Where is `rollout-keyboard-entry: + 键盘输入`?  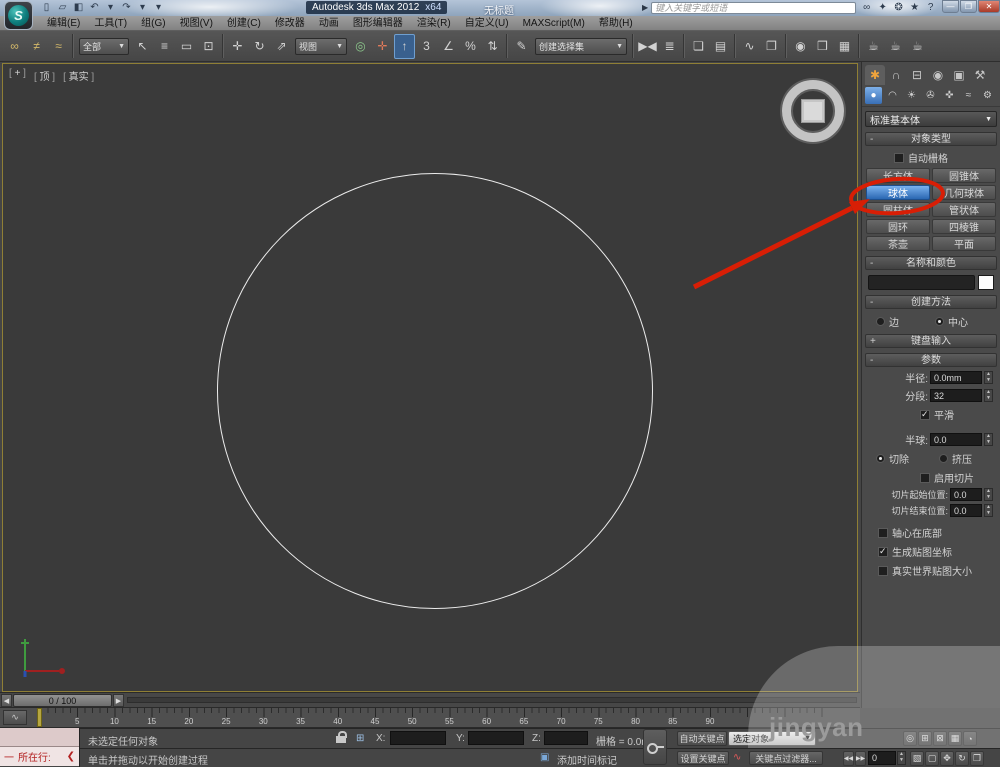
rollout-keyboard-entry: + 键盘输入 is located at coordinates (931, 341).